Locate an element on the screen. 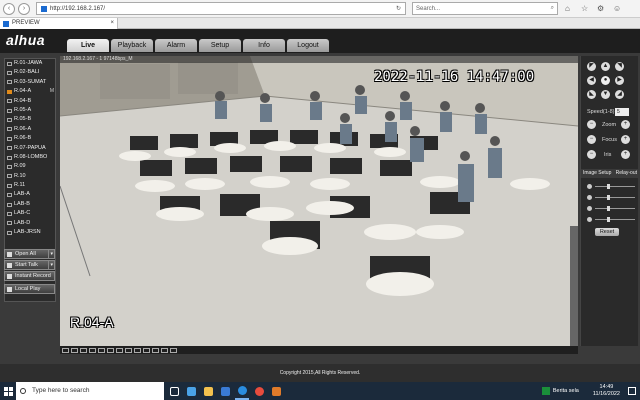 Image resolution: width=640 pixels, height=400 pixels. channel-item: LAB-B is located at coordinates (30, 204).